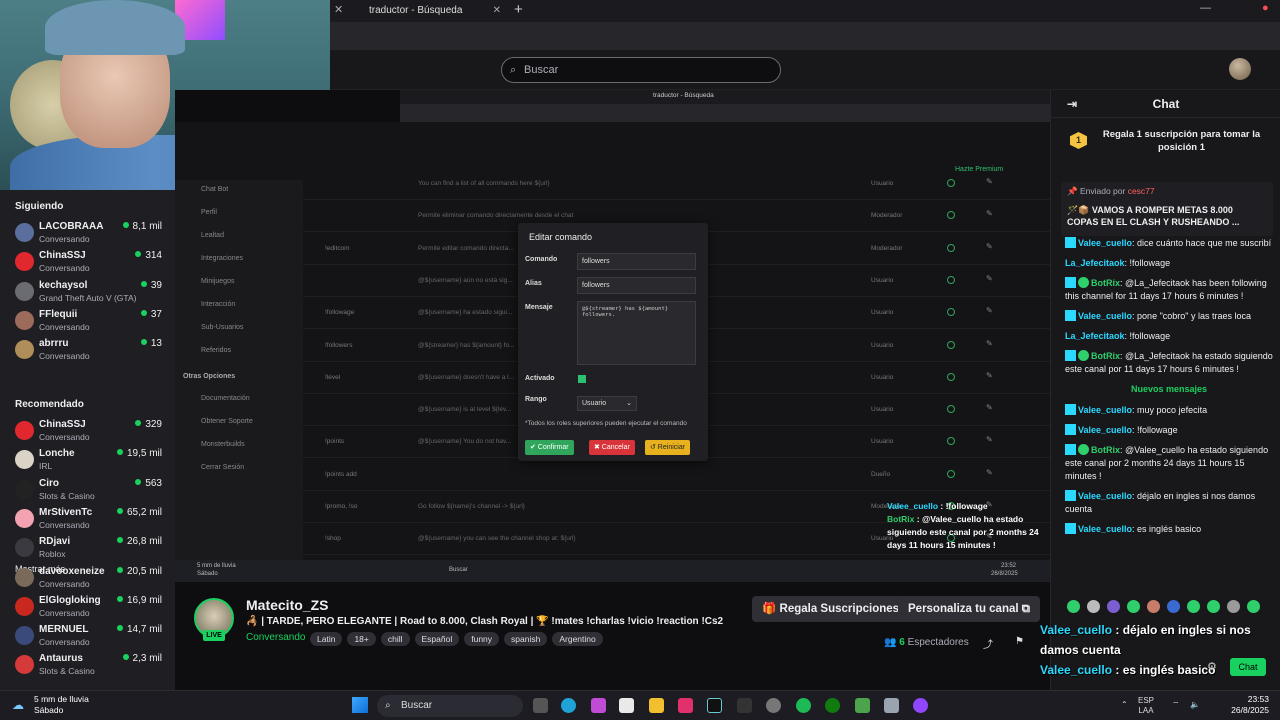 This screenshot has height=720, width=1280. Describe the element at coordinates (1176, 705) in the screenshot. I see `wifi-icon: ⌔` at that location.